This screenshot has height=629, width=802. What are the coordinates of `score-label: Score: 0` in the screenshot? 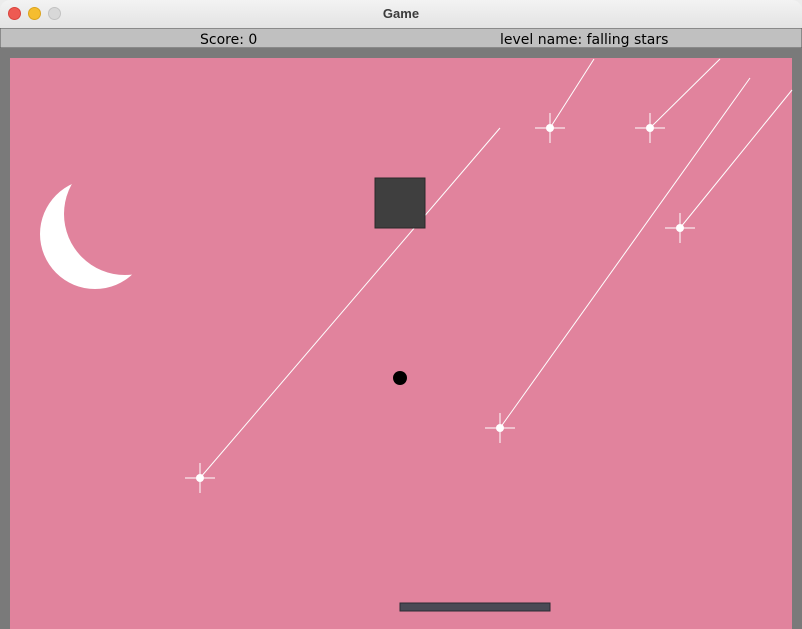 It's located at (228, 40).